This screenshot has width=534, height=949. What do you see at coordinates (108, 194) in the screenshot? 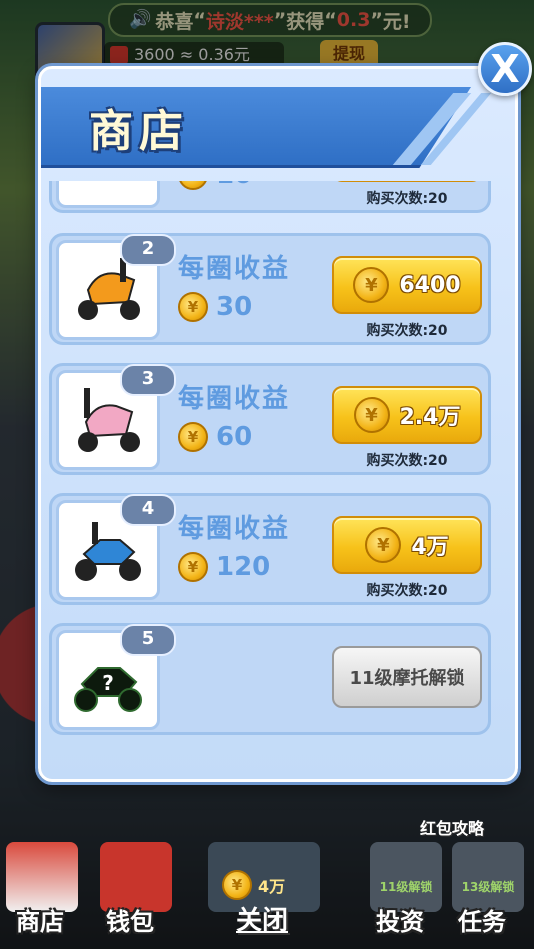
I see `motorcycle-thumbnail` at bounding box center [108, 194].